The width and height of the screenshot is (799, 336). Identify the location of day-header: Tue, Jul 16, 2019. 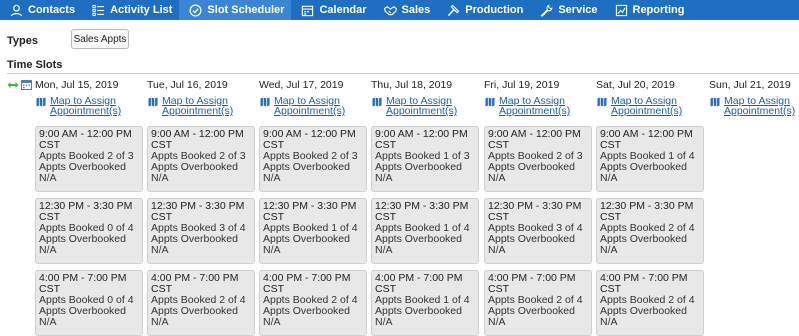
(187, 85).